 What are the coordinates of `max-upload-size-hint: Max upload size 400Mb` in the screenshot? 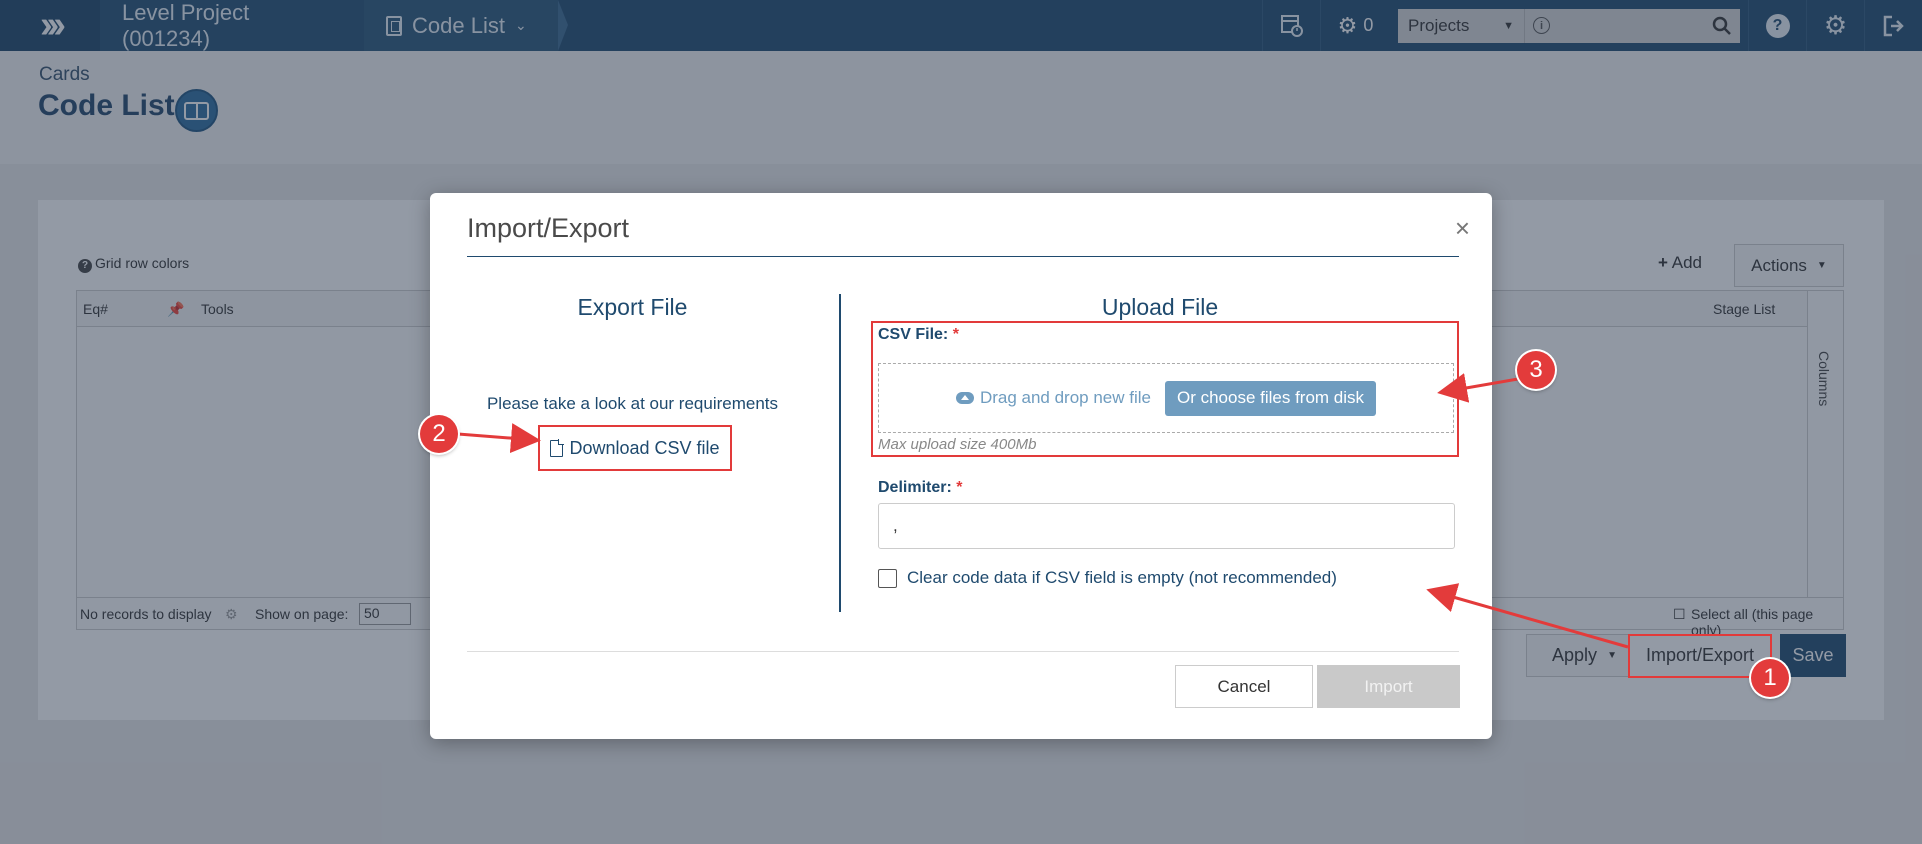 It's located at (957, 444).